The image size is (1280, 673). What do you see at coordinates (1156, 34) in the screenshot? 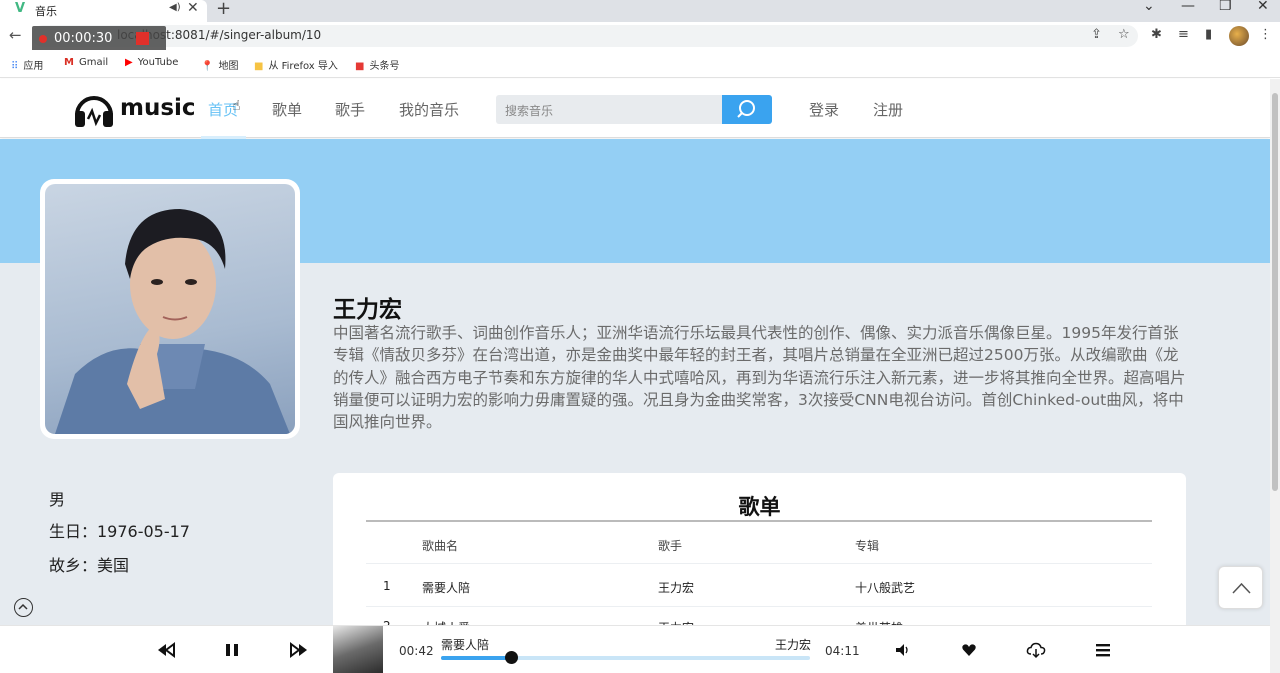
I see `extensions-puzzle-icon: ✱` at bounding box center [1156, 34].